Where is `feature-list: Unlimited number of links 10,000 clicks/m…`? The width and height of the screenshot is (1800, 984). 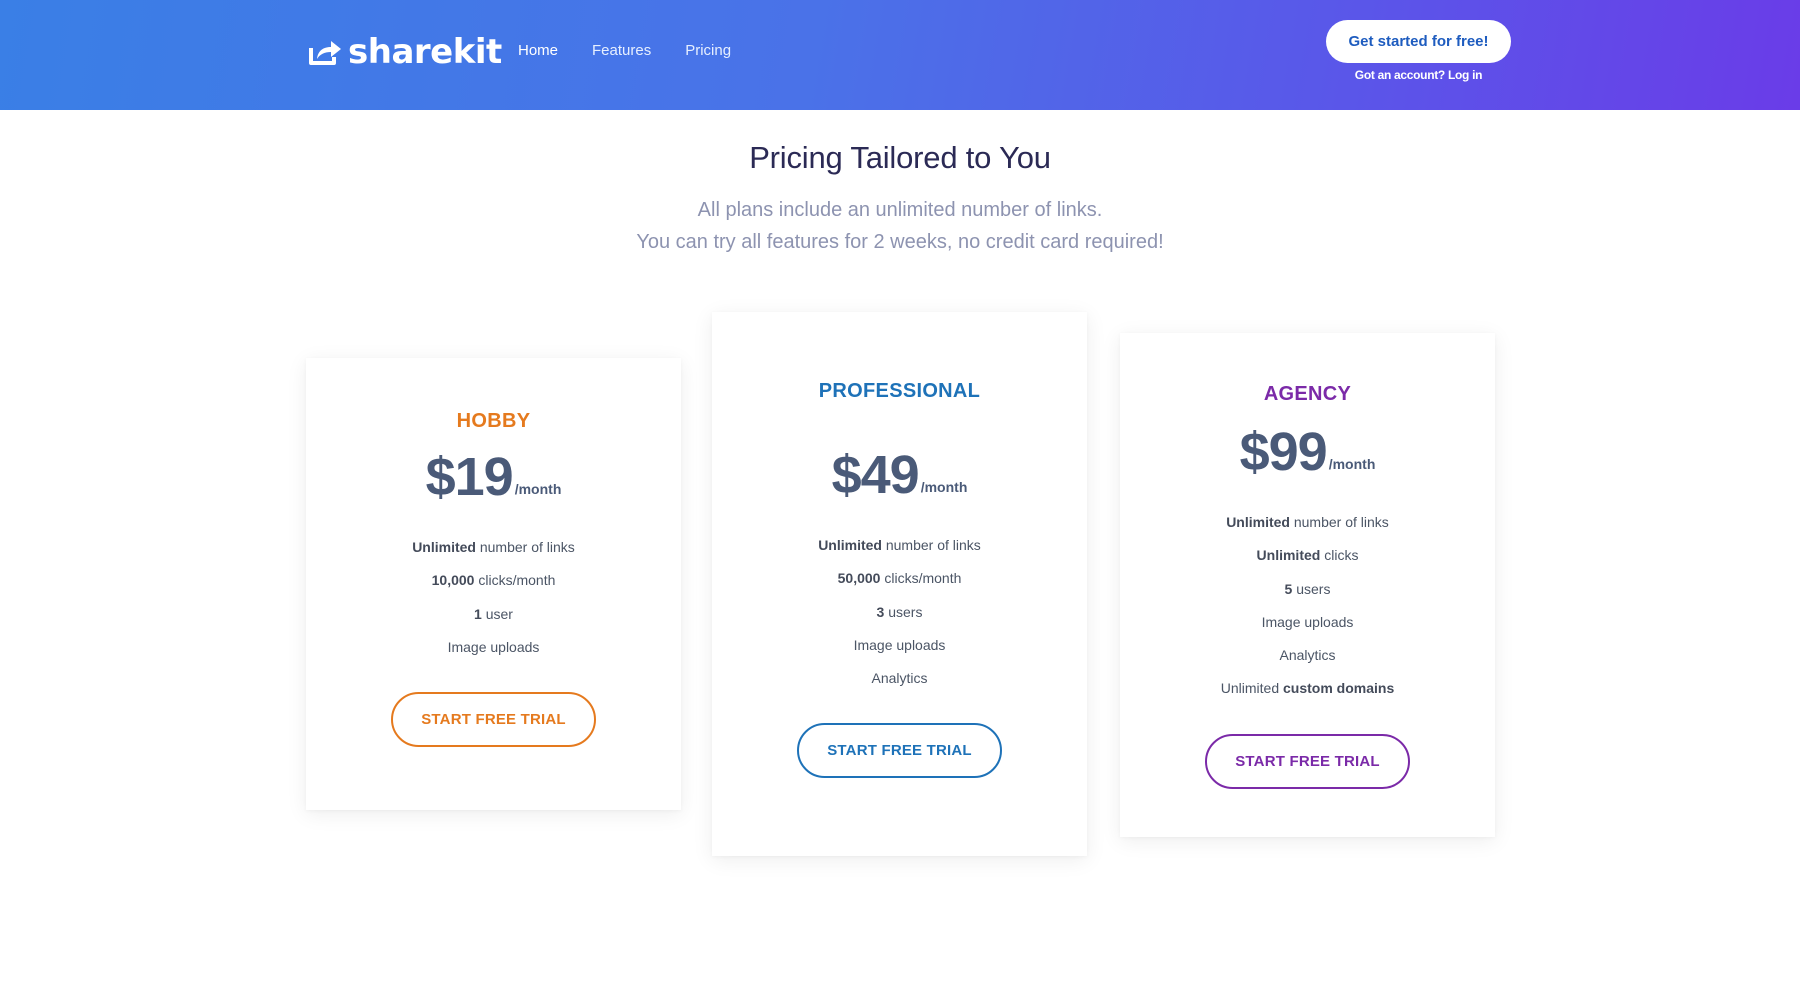 feature-list: Unlimited number of links 10,000 clicks/m… is located at coordinates (493, 597).